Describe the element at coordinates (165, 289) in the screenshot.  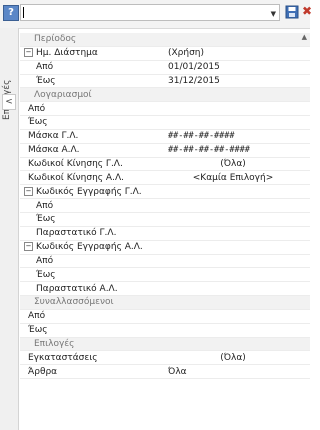
I see `grid-row: Παραστατικό Α.Λ.` at that location.